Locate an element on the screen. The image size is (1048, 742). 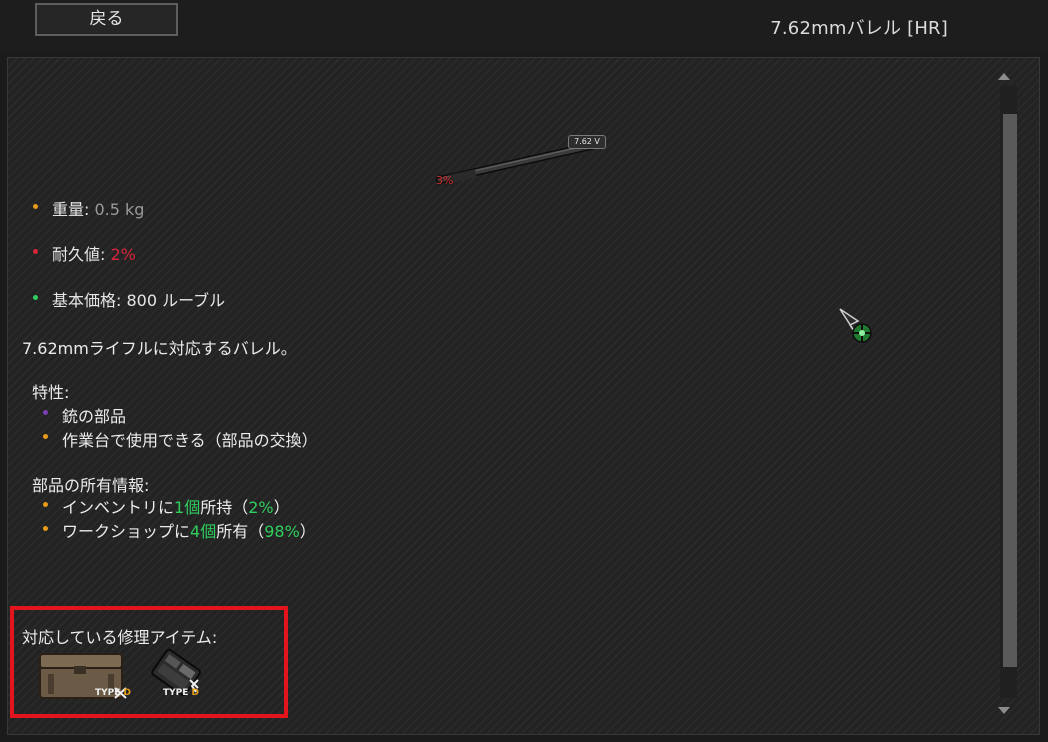
durability-stat: 耐久値: 2% is located at coordinates (94, 253).